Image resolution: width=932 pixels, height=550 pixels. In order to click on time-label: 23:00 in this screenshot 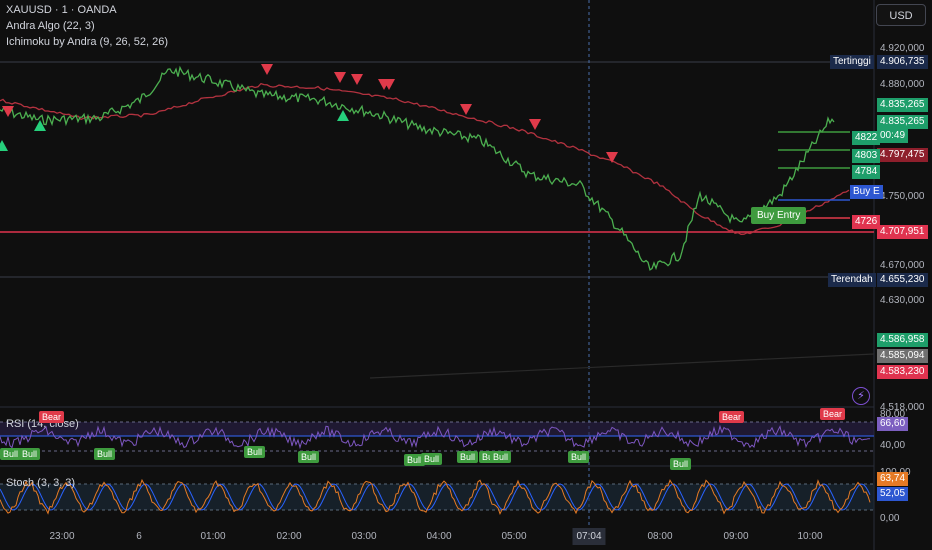, I will do `click(62, 536)`.